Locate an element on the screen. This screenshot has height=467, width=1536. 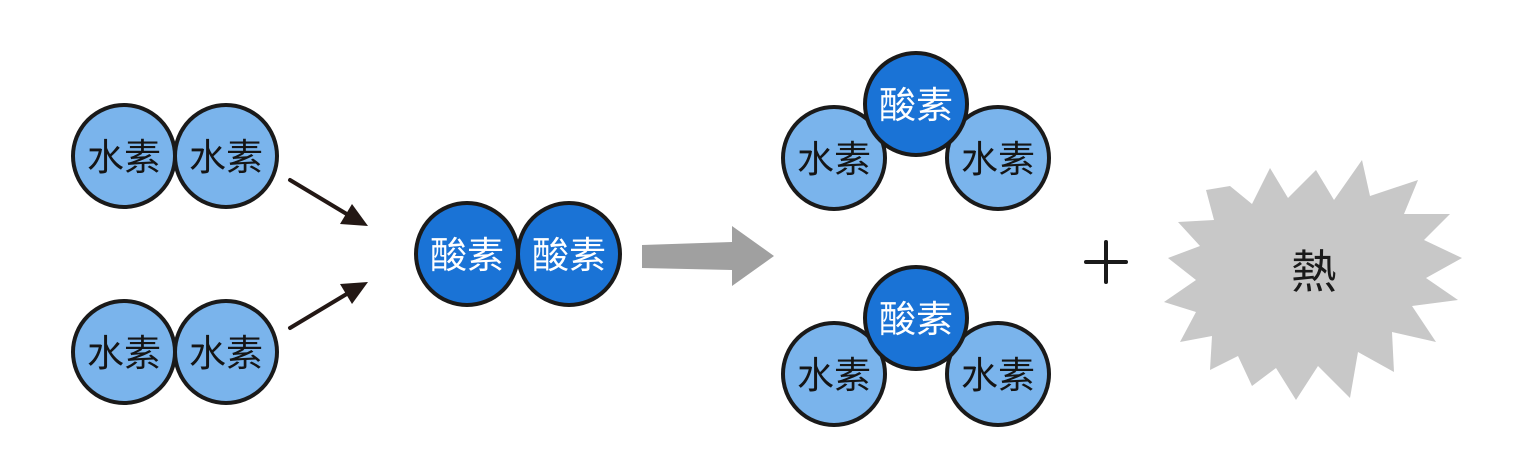
hydrogen-molecule-top: 水素 水素 is located at coordinates (175, 156).